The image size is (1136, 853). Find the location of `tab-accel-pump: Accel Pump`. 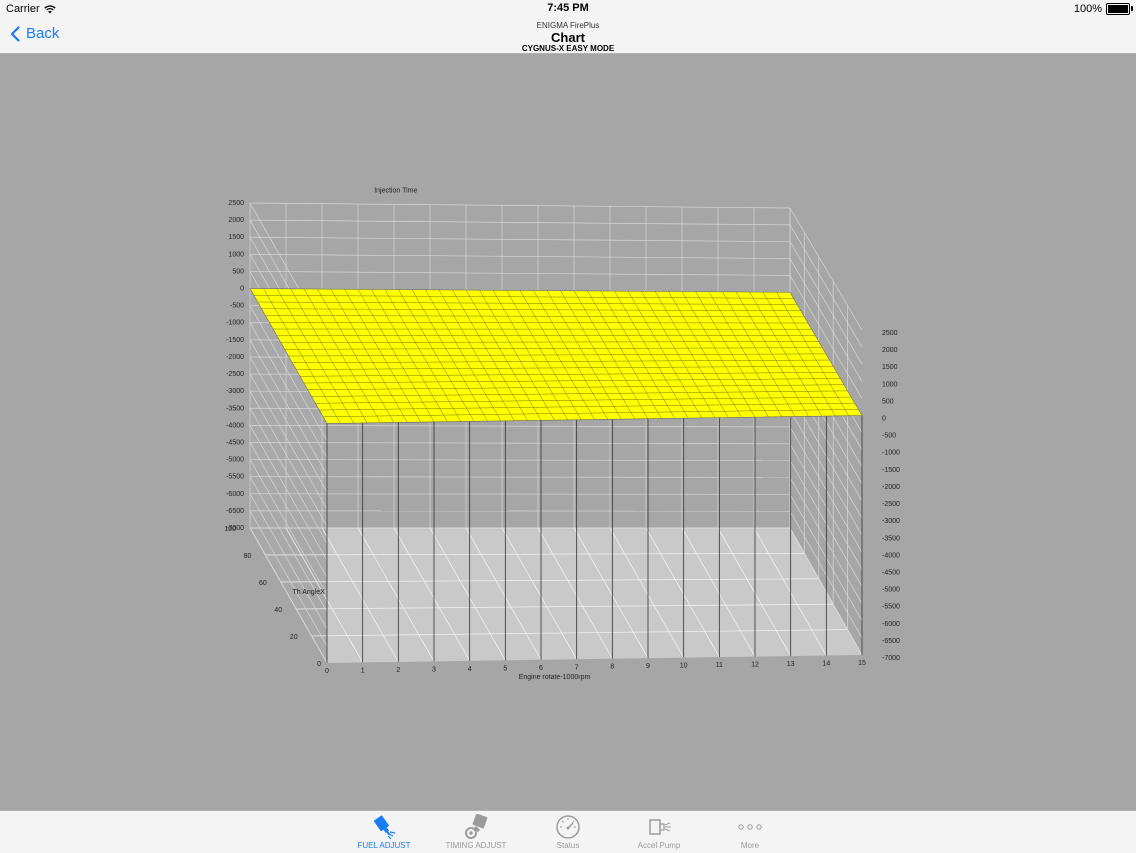

tab-accel-pump: Accel Pump is located at coordinates (659, 831).